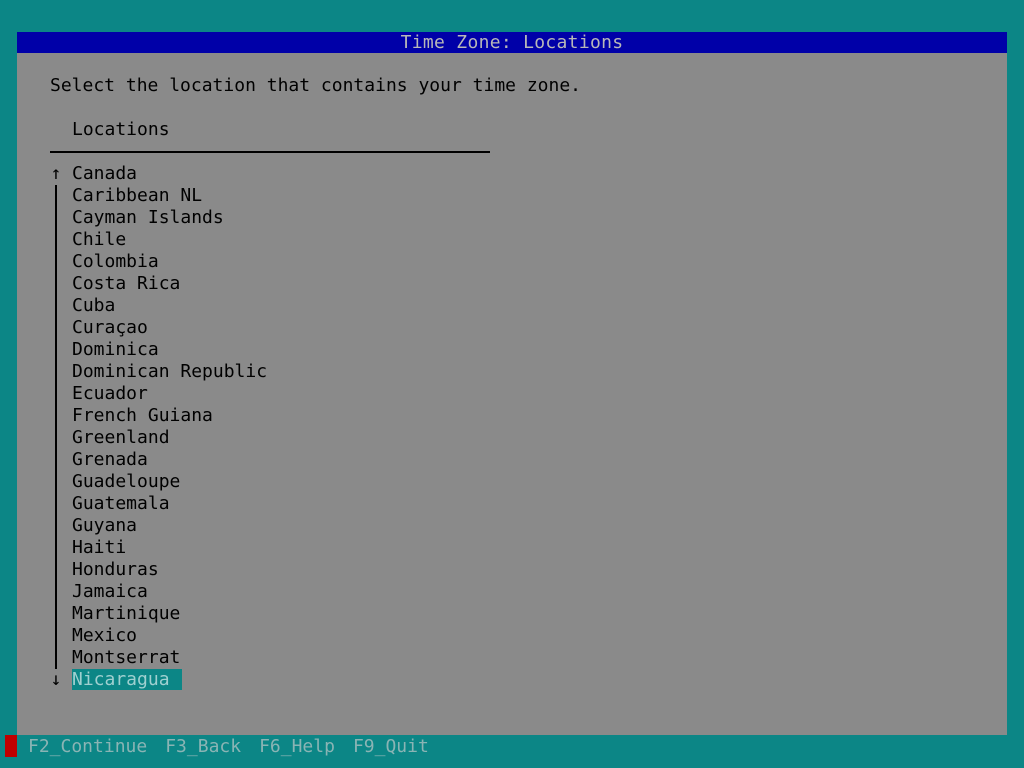  I want to click on list-item-label: Chile, so click(99, 239).